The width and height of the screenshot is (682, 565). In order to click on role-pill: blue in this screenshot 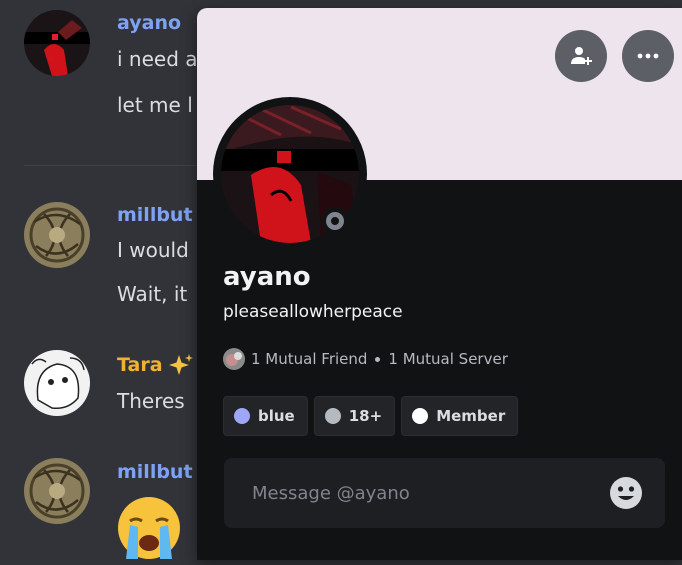, I will do `click(265, 416)`.